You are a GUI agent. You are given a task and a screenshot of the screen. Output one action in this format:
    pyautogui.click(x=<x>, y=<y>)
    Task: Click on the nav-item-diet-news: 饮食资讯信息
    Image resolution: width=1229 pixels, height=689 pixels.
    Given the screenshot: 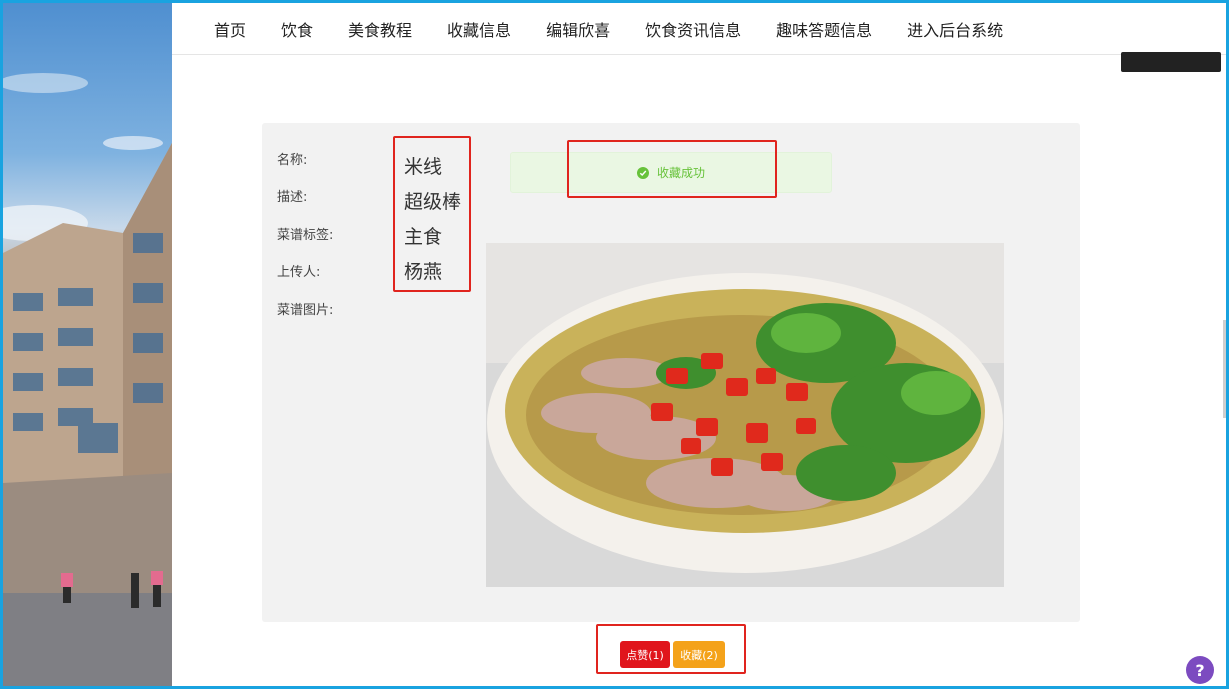 What is the action you would take?
    pyautogui.click(x=693, y=29)
    